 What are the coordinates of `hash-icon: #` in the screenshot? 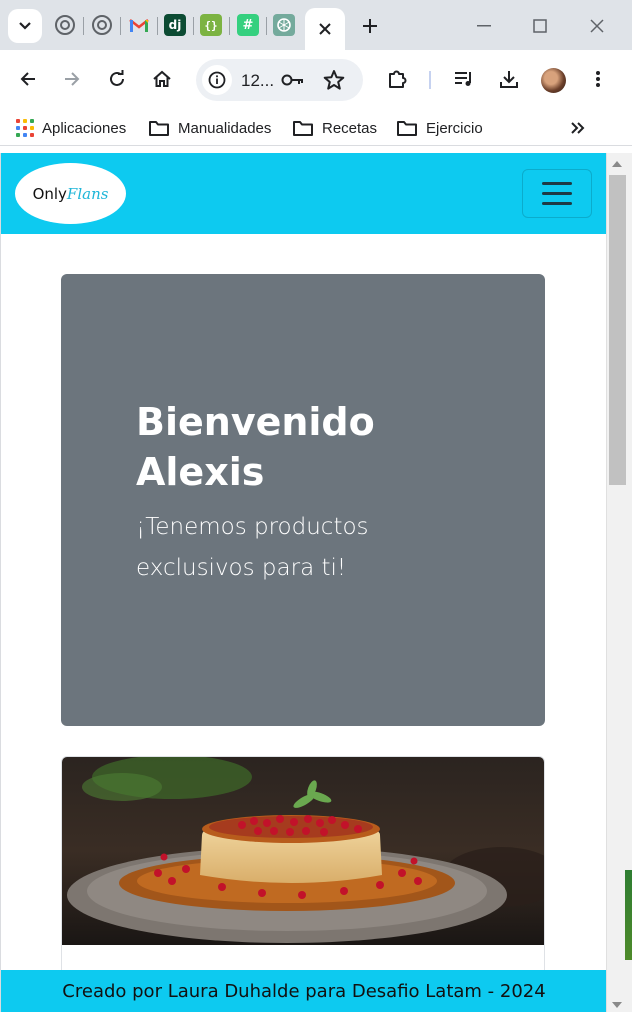 It's located at (248, 25).